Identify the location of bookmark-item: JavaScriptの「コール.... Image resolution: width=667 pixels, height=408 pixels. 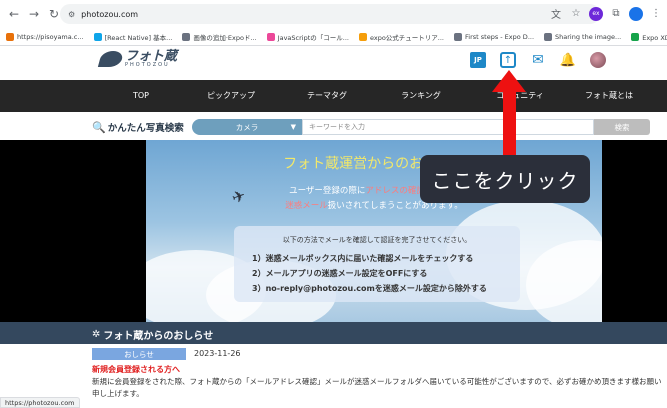
(307, 37).